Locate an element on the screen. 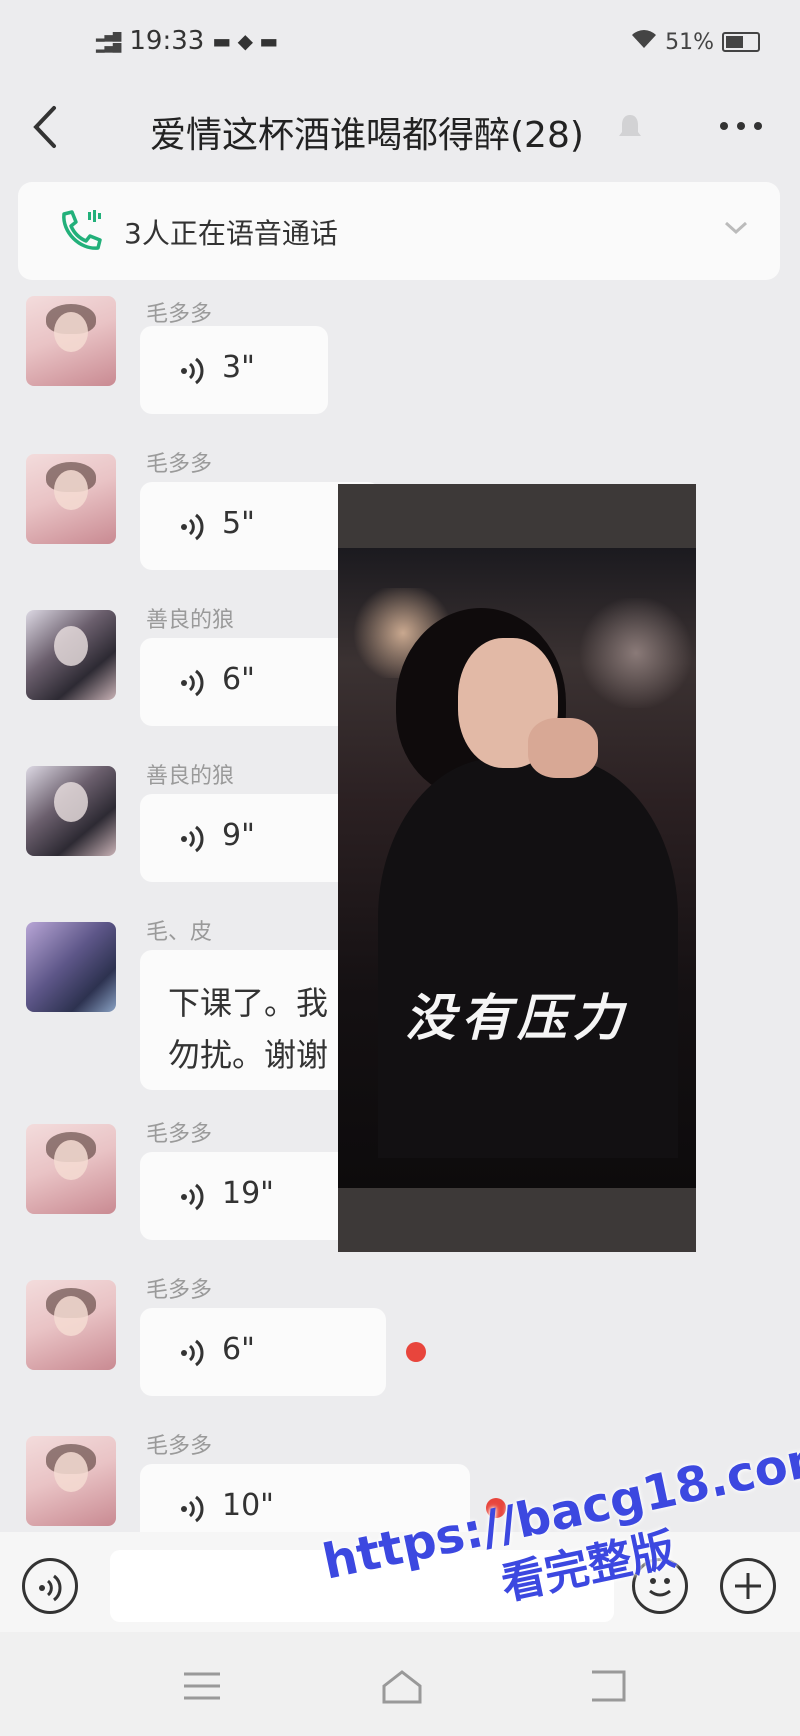  battery-icon is located at coordinates (741, 42).